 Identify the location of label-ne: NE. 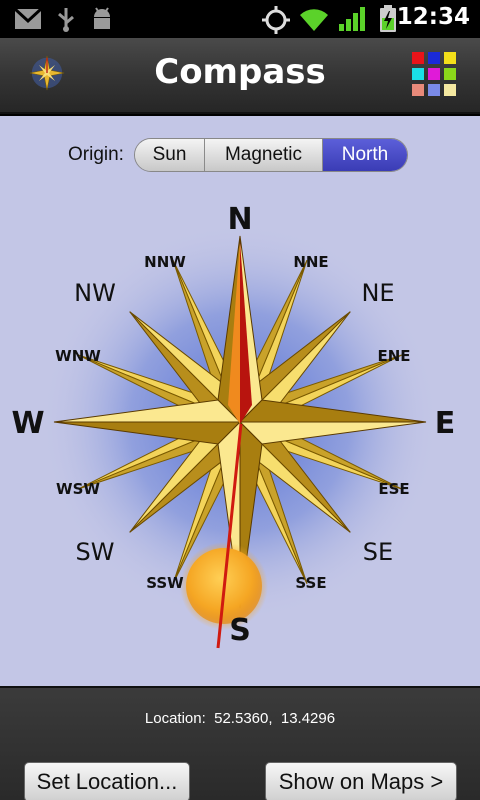
(377, 293).